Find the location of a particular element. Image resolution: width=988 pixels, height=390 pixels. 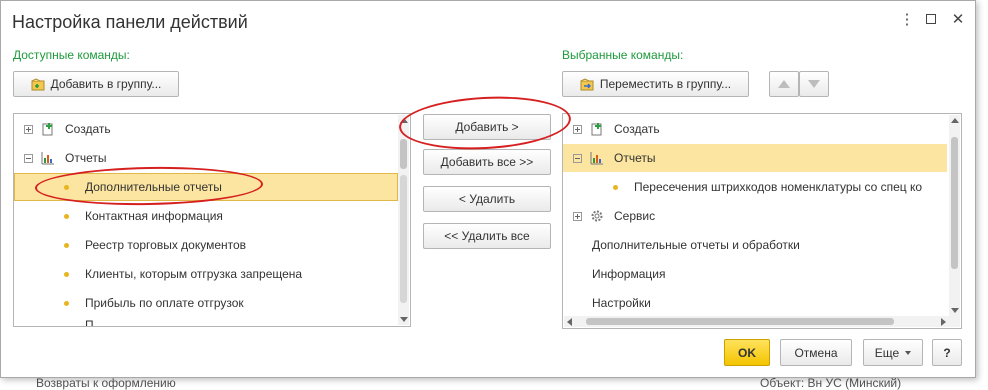

list-item-label: Контактная информация is located at coordinates (154, 216).